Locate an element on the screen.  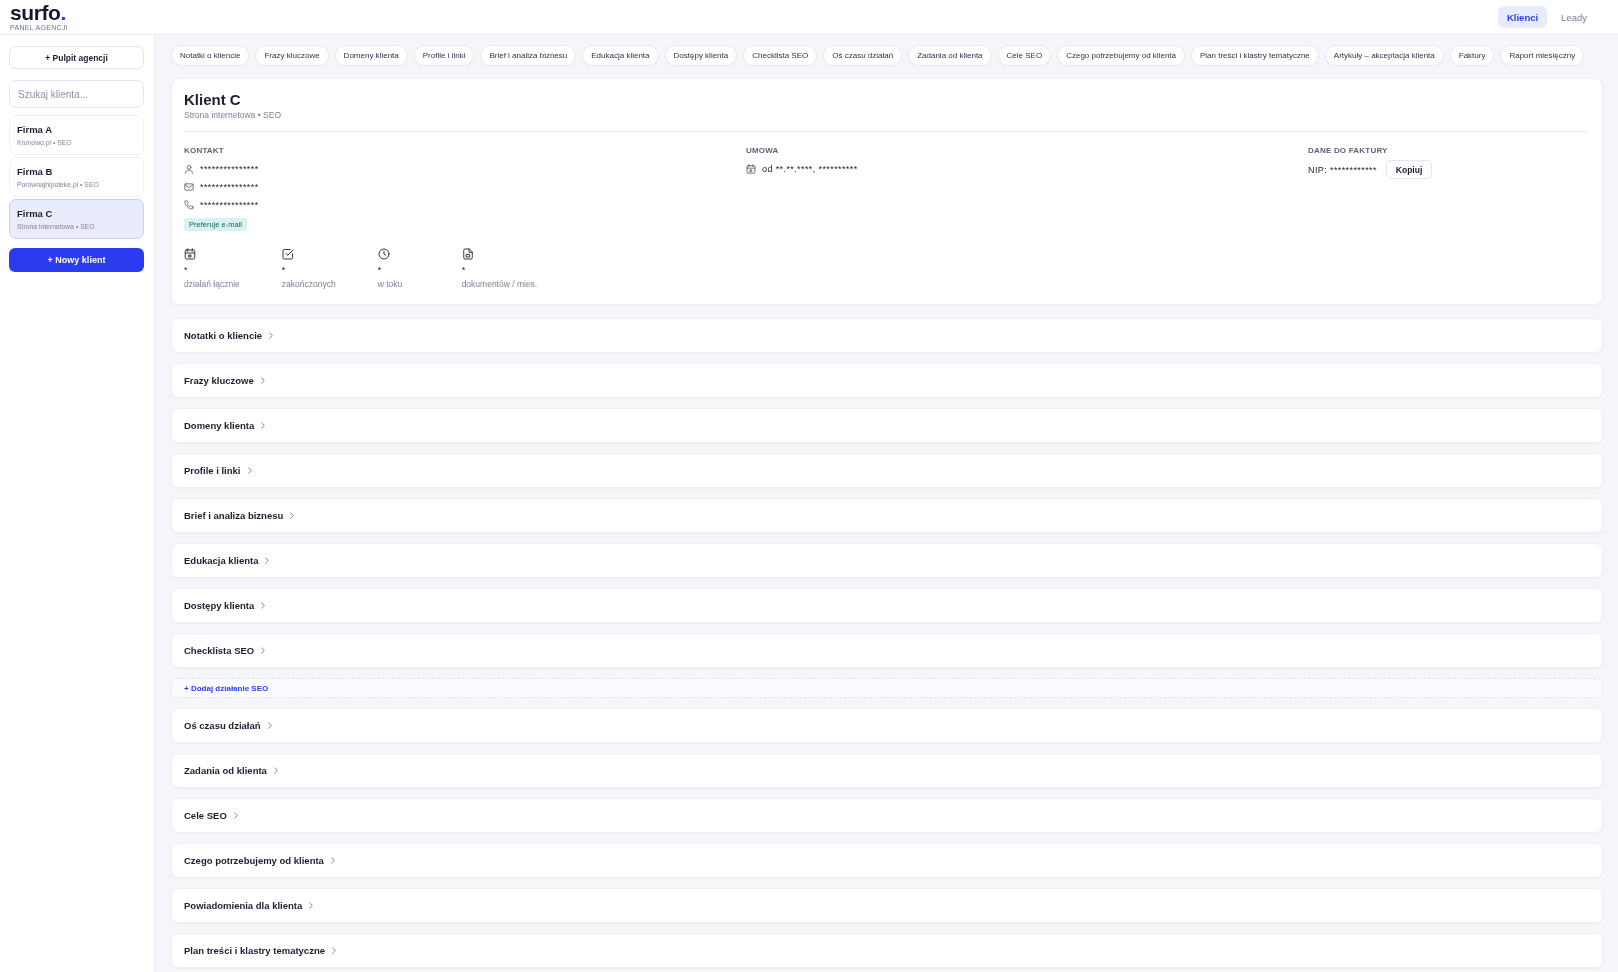
section-tab: Notatki o kliencie is located at coordinates (210, 55).